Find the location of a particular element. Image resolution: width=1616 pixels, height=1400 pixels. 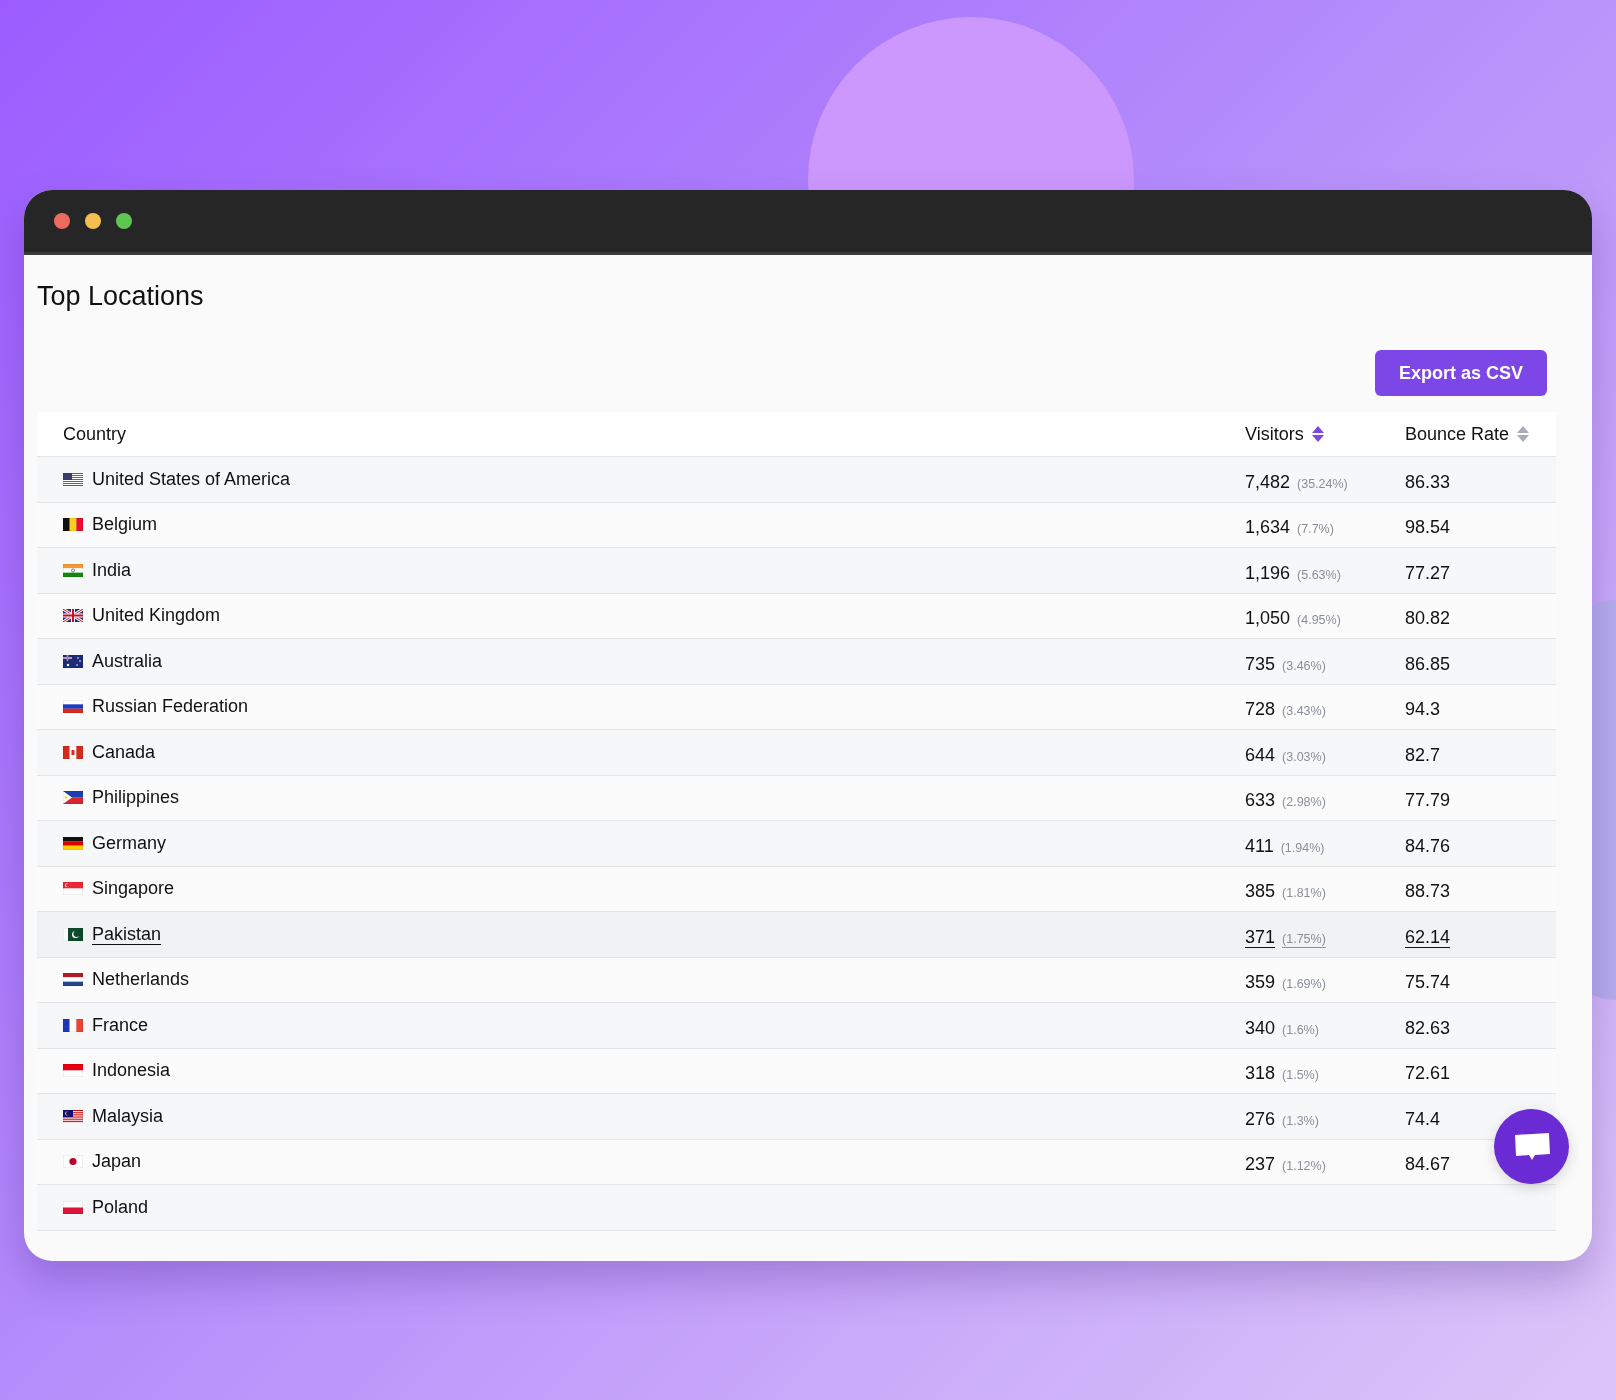

country-name: Singapore is located at coordinates (133, 889).